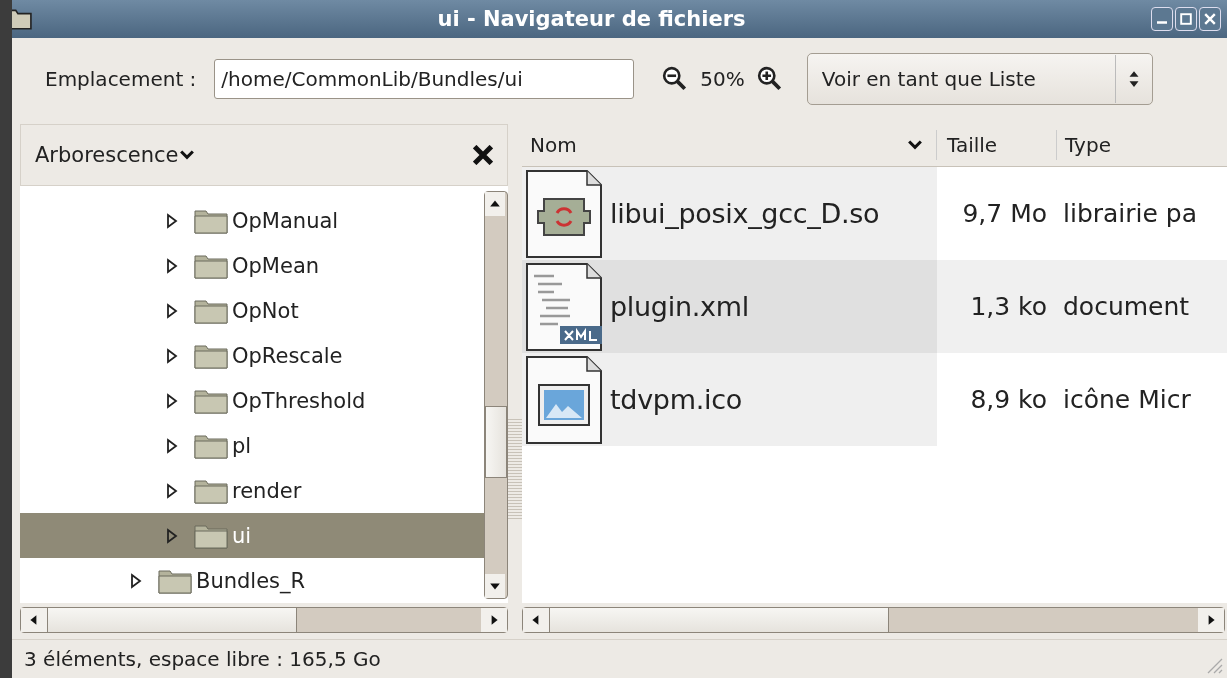 The image size is (1227, 678). I want to click on column-header: Taille, so click(997, 145).